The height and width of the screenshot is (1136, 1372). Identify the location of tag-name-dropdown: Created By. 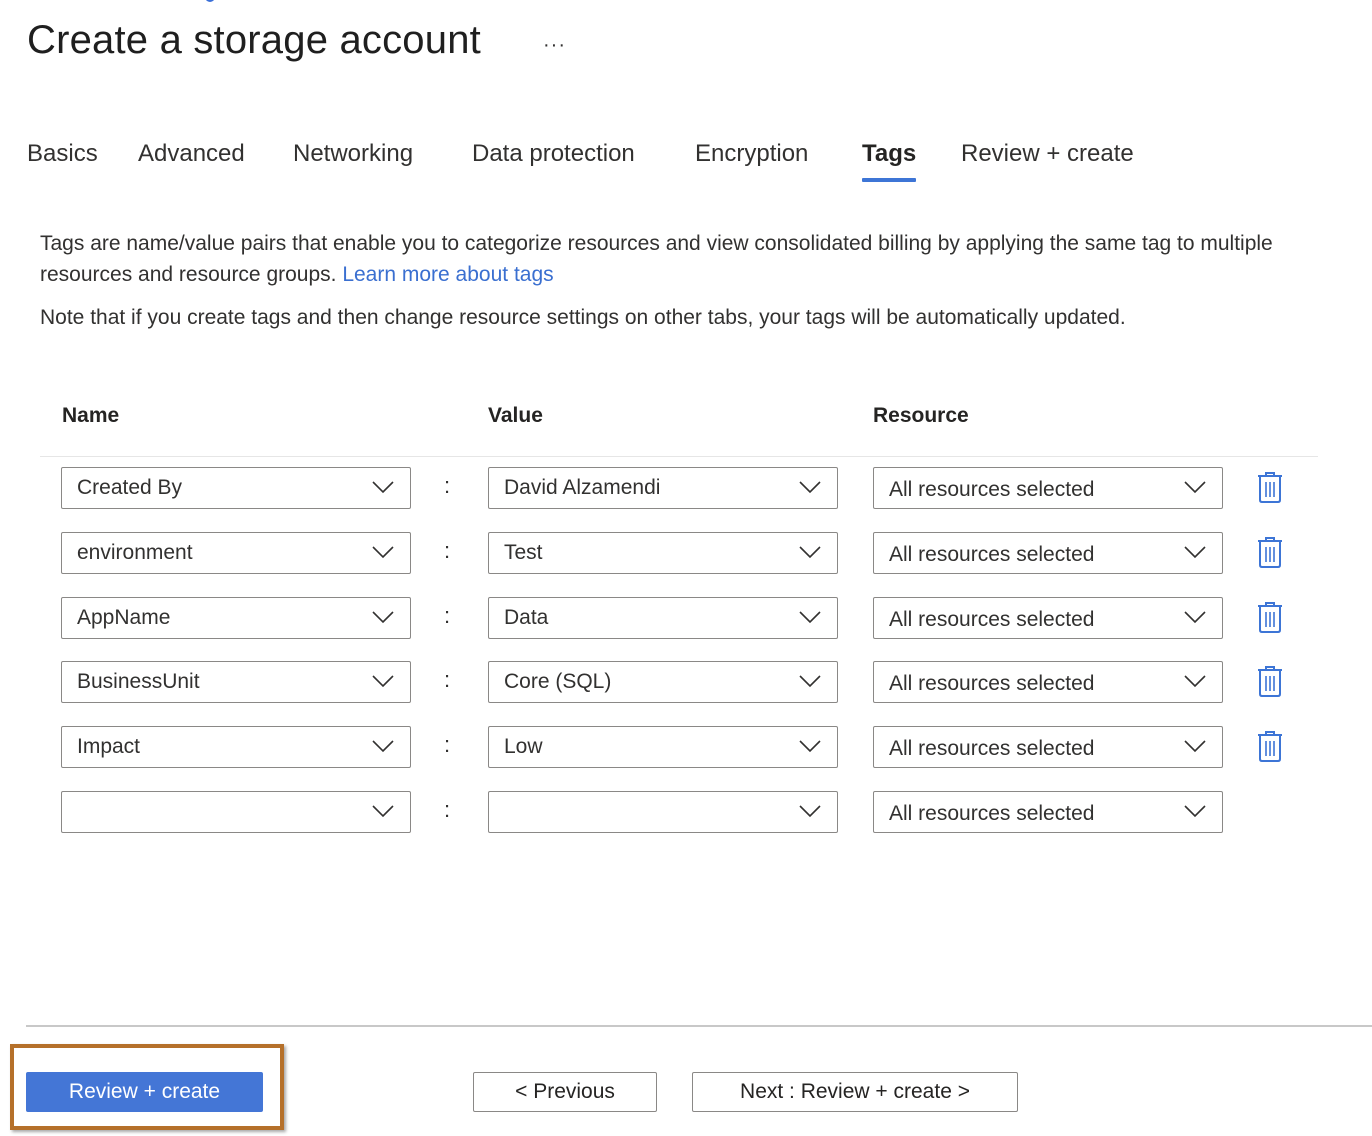
(236, 488).